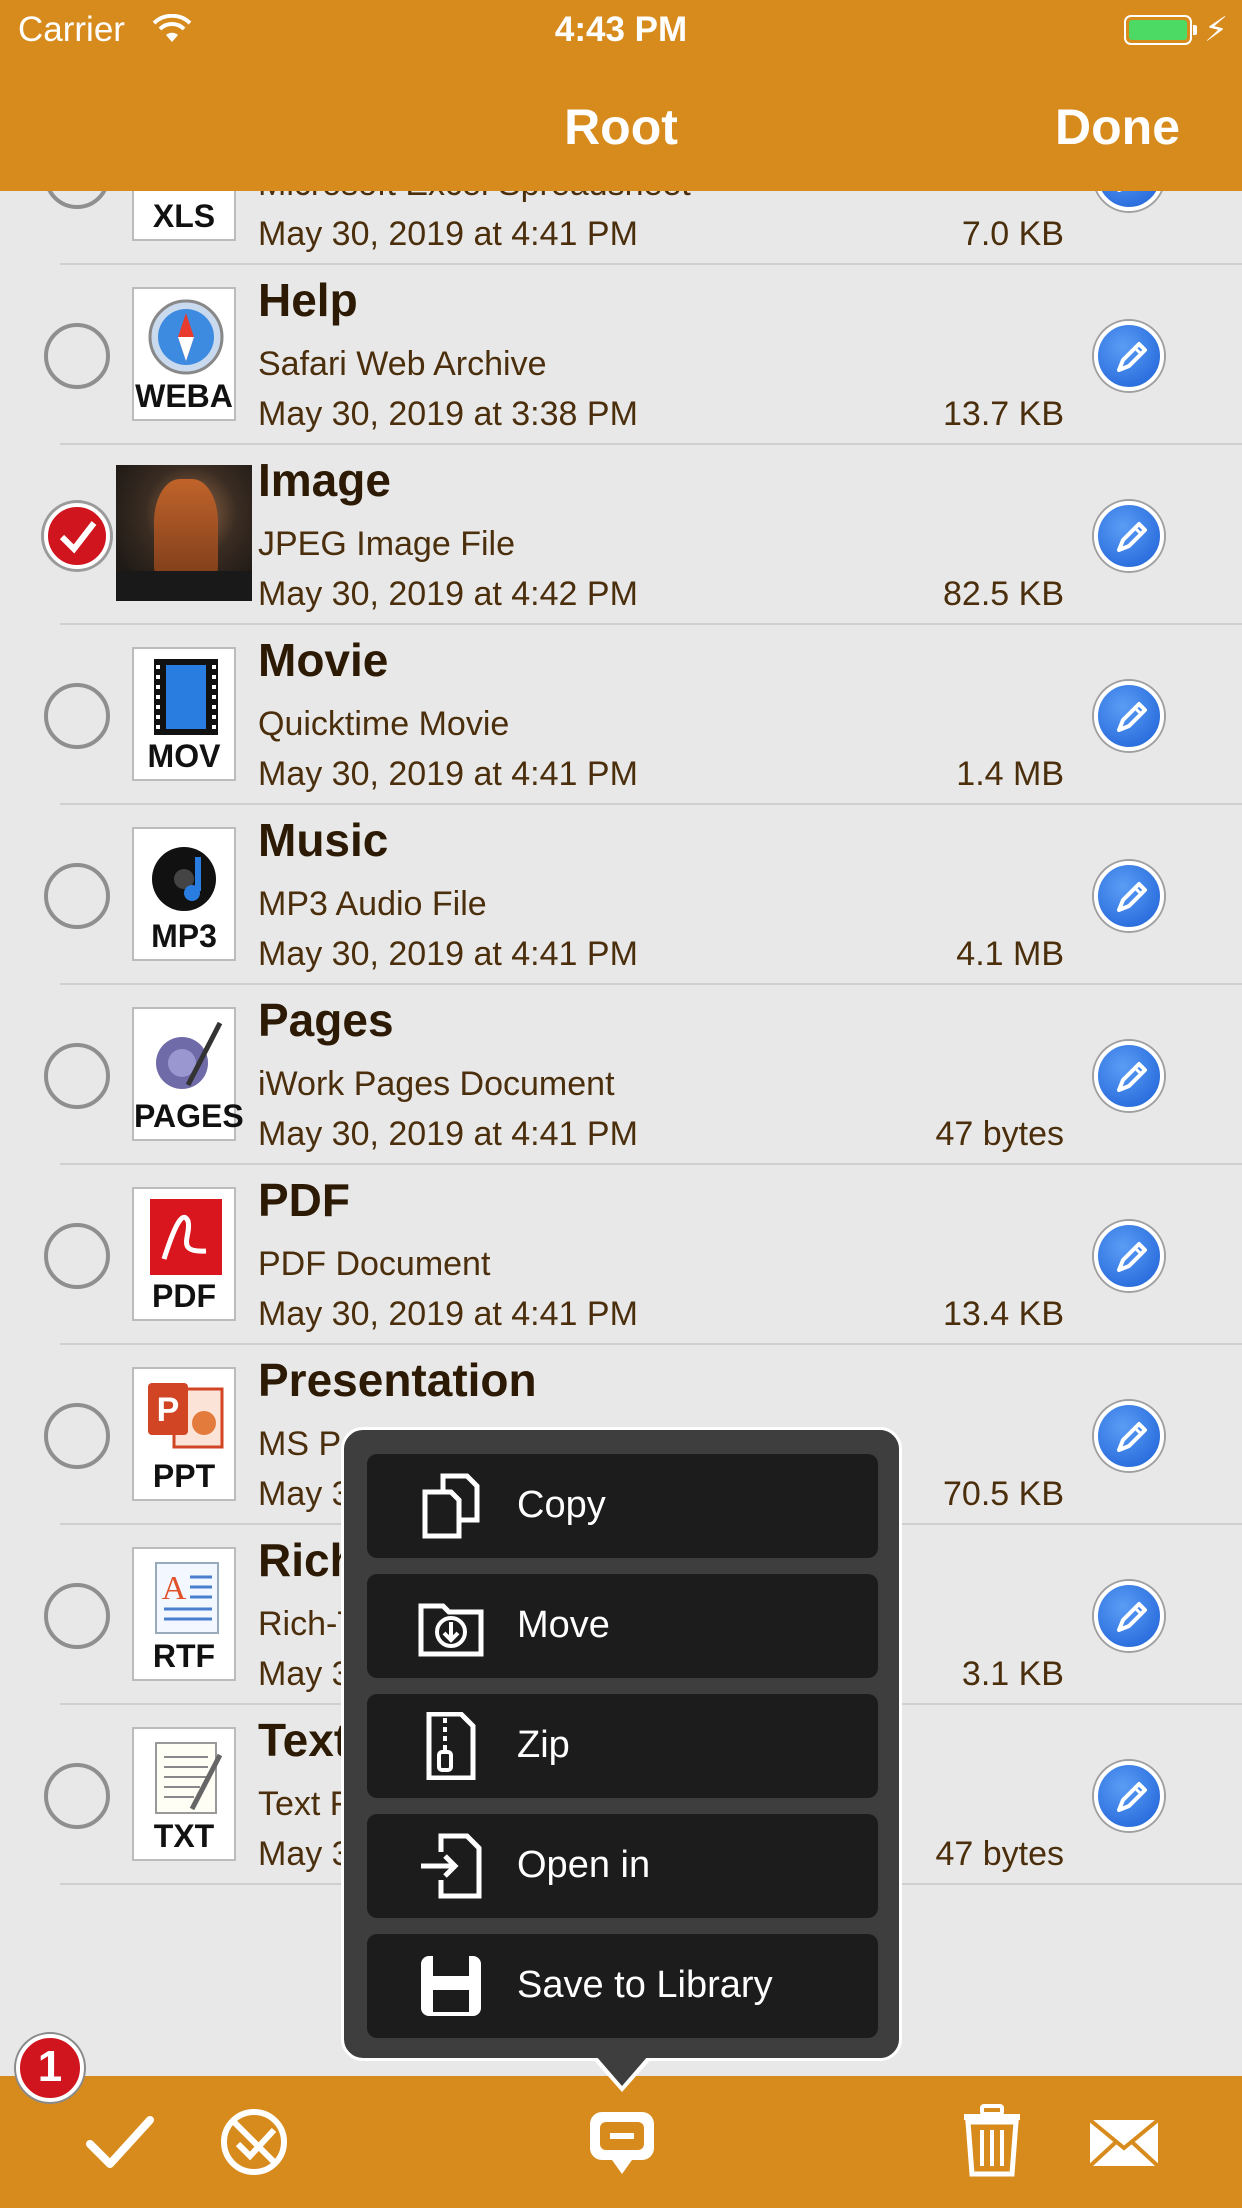 Image resolution: width=1242 pixels, height=2208 pixels. I want to click on file-extension-label: PDF, so click(184, 1296).